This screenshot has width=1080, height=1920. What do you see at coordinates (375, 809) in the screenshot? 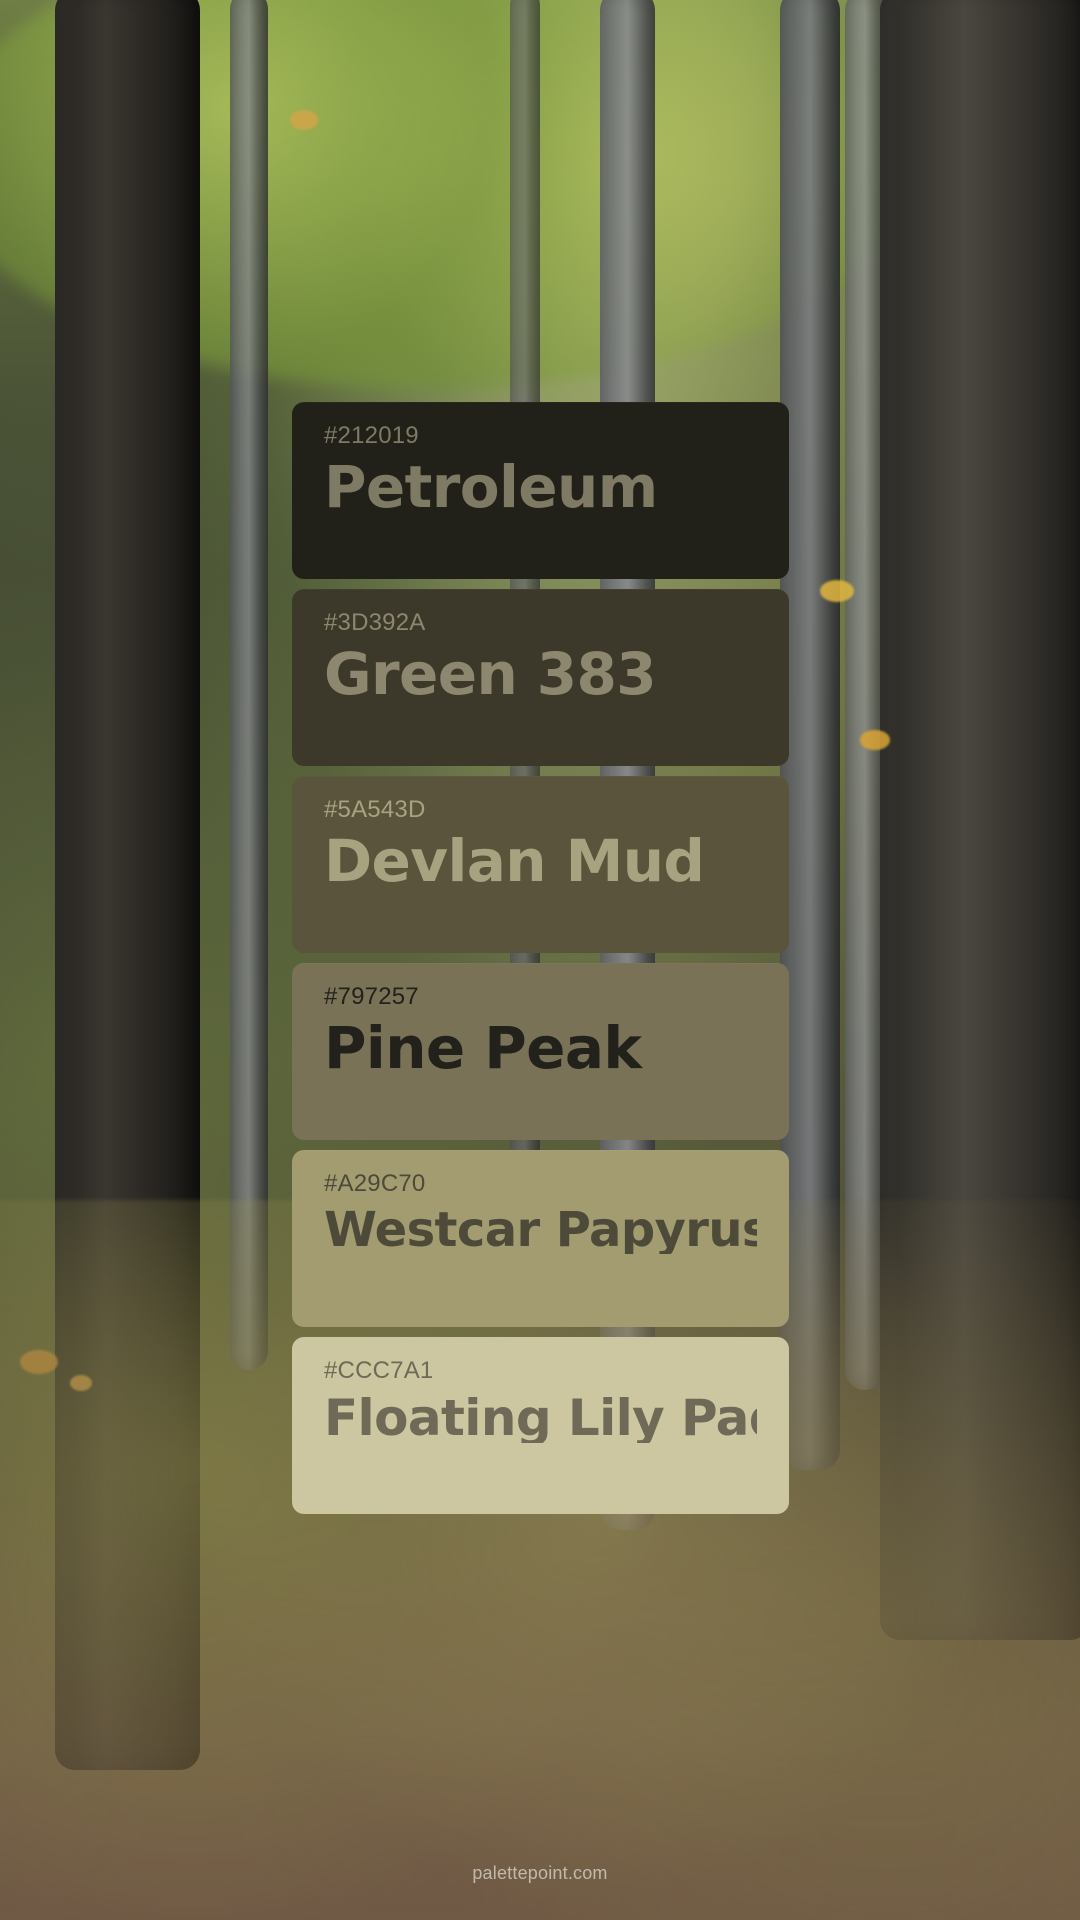
I see `hex-code: #5A543D` at bounding box center [375, 809].